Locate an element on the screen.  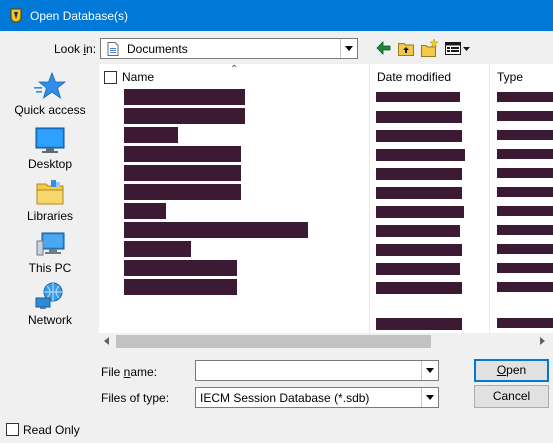
place-label: This PC is located at coordinates (50, 268).